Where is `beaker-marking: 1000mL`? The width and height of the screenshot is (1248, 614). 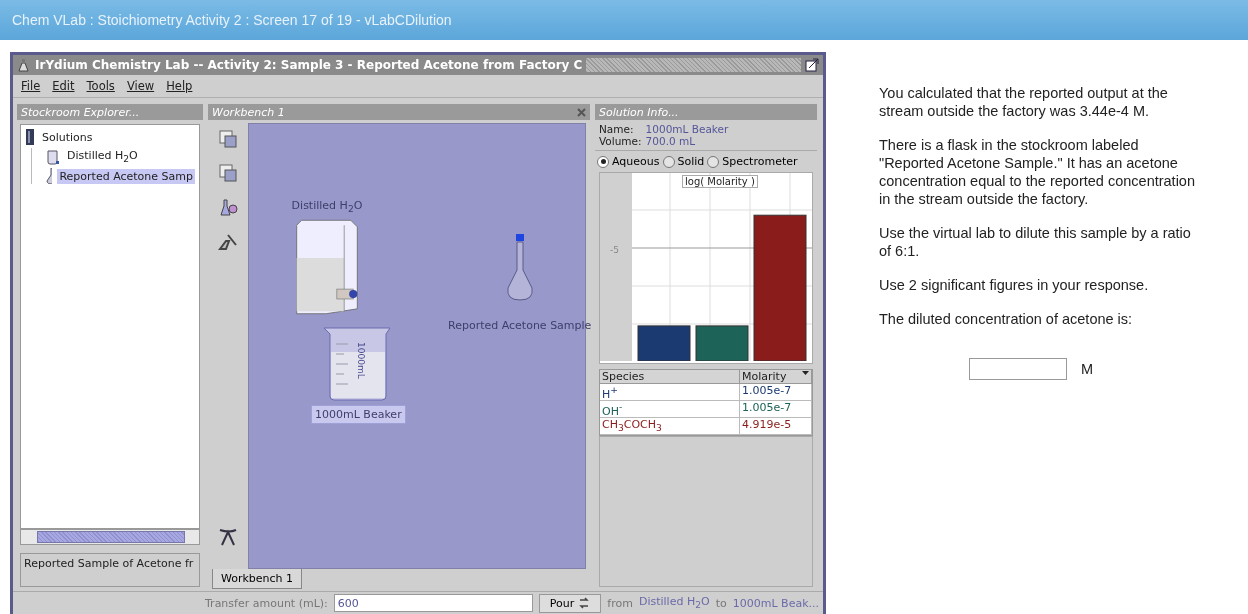 beaker-marking: 1000mL is located at coordinates (361, 360).